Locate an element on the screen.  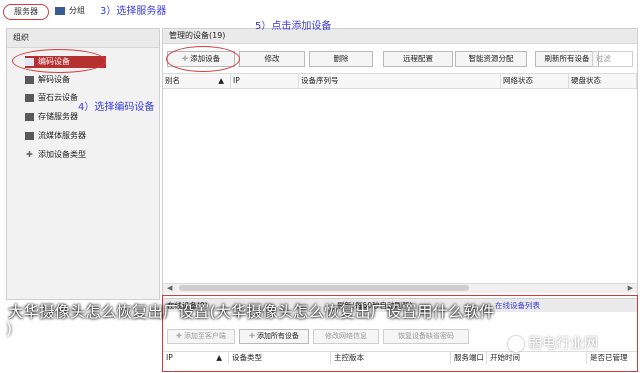
sidebar-item-label: 解码设备 is located at coordinates (54, 79).